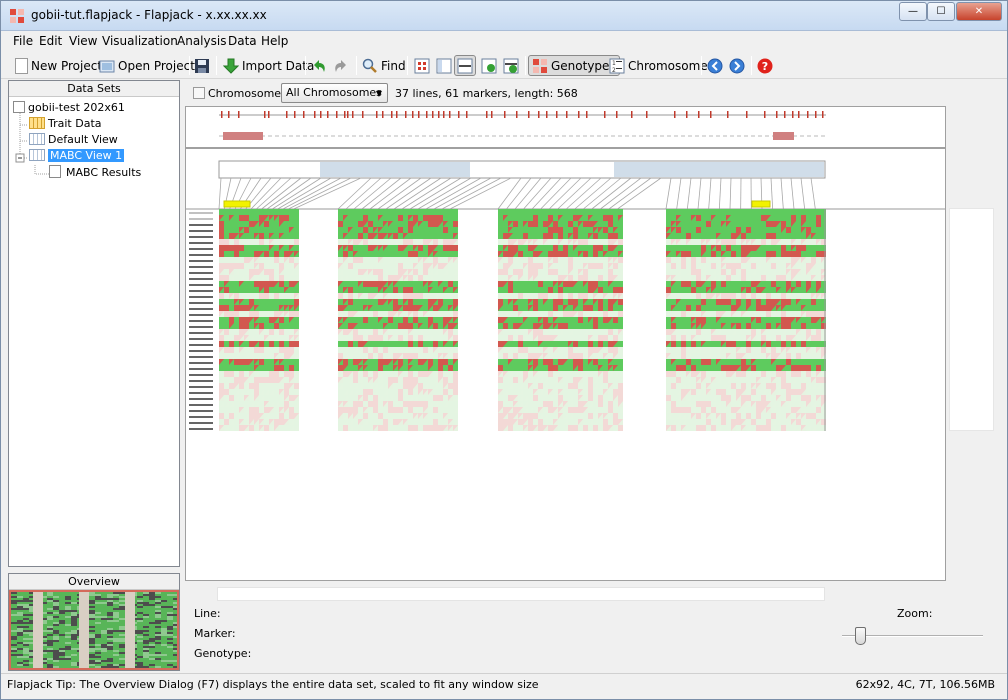 The width and height of the screenshot is (1008, 700). What do you see at coordinates (384, 65) in the screenshot?
I see `find-button: Find` at bounding box center [384, 65].